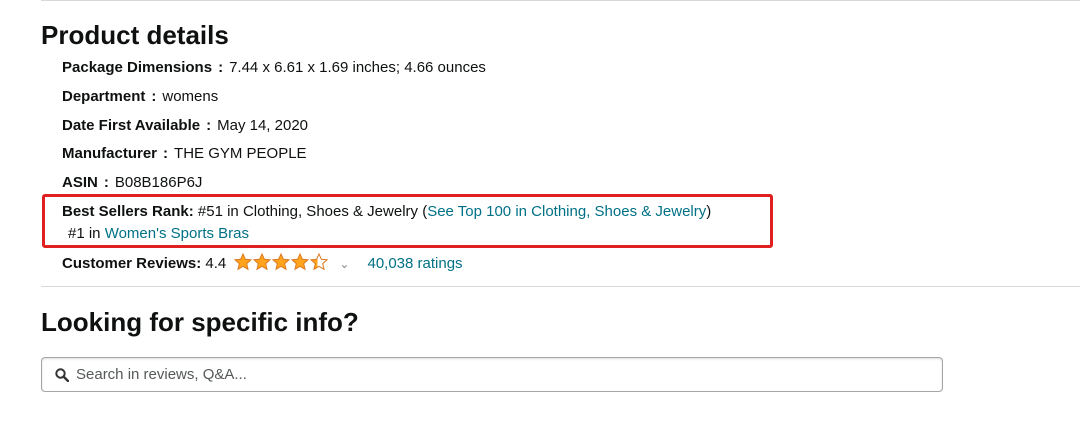 The image size is (1080, 434). I want to click on sub-rank-text: #1 in, so click(86, 233).